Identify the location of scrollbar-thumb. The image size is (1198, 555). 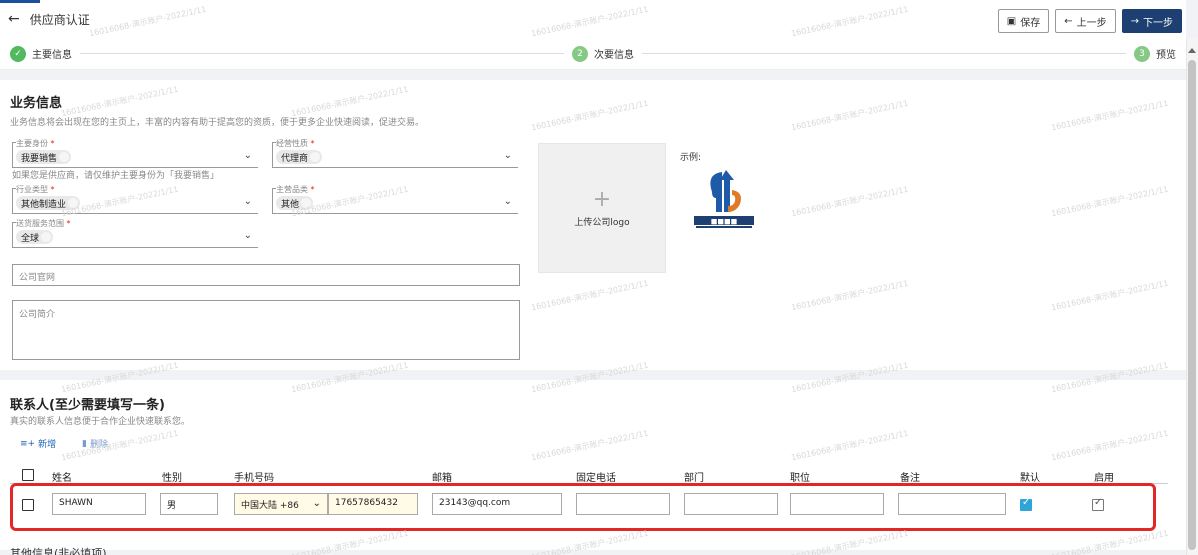
(1192, 305).